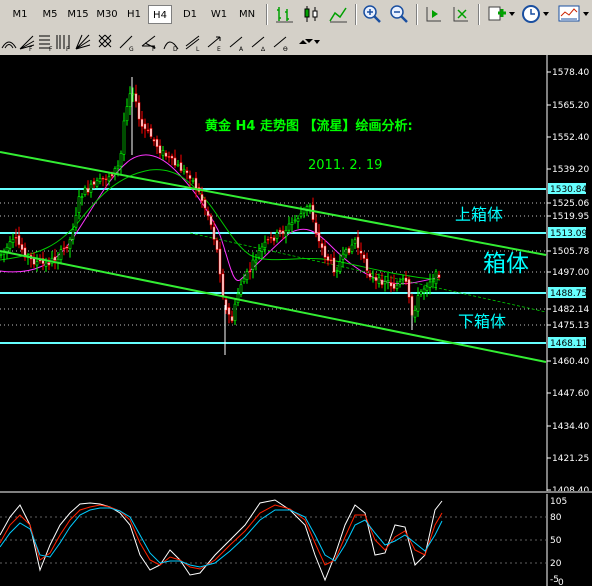  What do you see at coordinates (20, 14) in the screenshot?
I see `timeframe-m1: M1` at bounding box center [20, 14].